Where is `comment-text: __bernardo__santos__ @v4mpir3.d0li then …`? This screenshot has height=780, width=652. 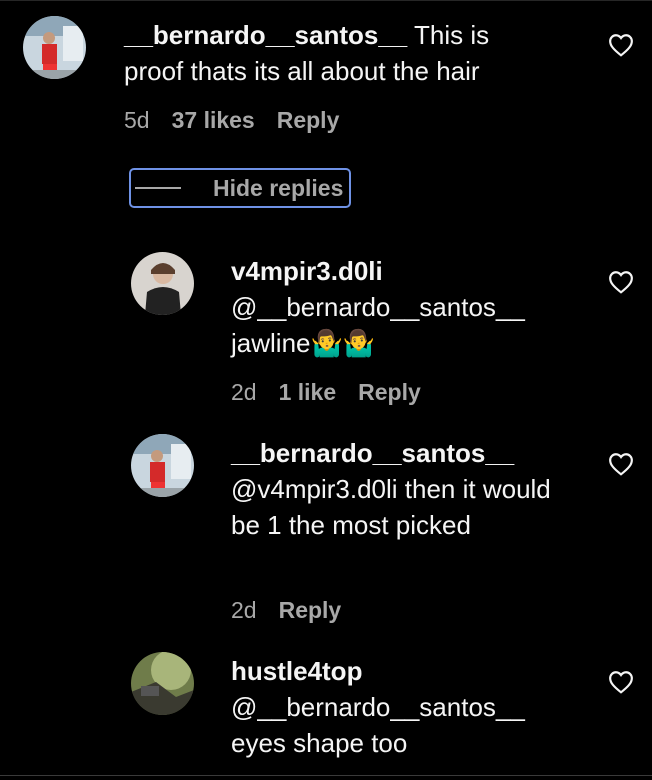 comment-text: __bernardo__santos__ @v4mpir3.d0li then … is located at coordinates (396, 489).